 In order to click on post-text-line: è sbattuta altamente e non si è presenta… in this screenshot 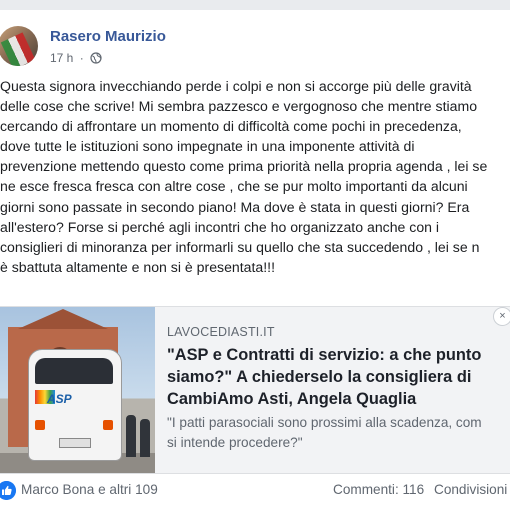, I will do `click(138, 266)`.